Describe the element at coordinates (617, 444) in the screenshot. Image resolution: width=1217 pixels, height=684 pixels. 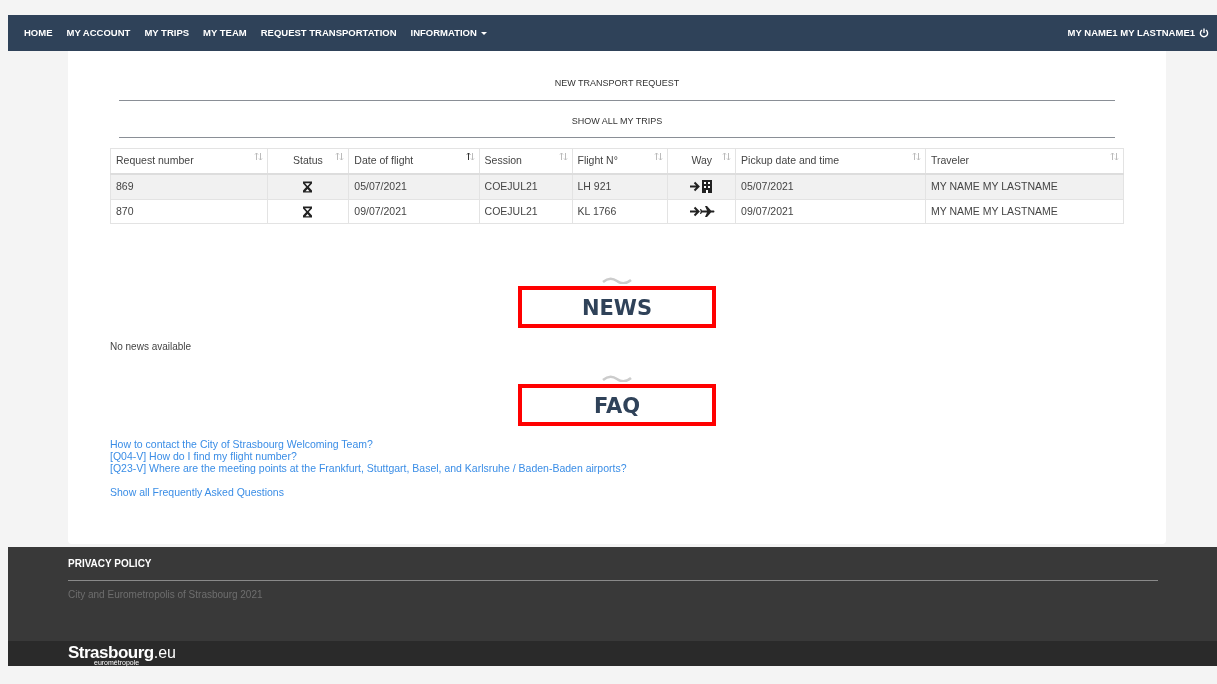
I see `faq-link: How to contact the City of Strasbourg Welcoming Team?` at that location.